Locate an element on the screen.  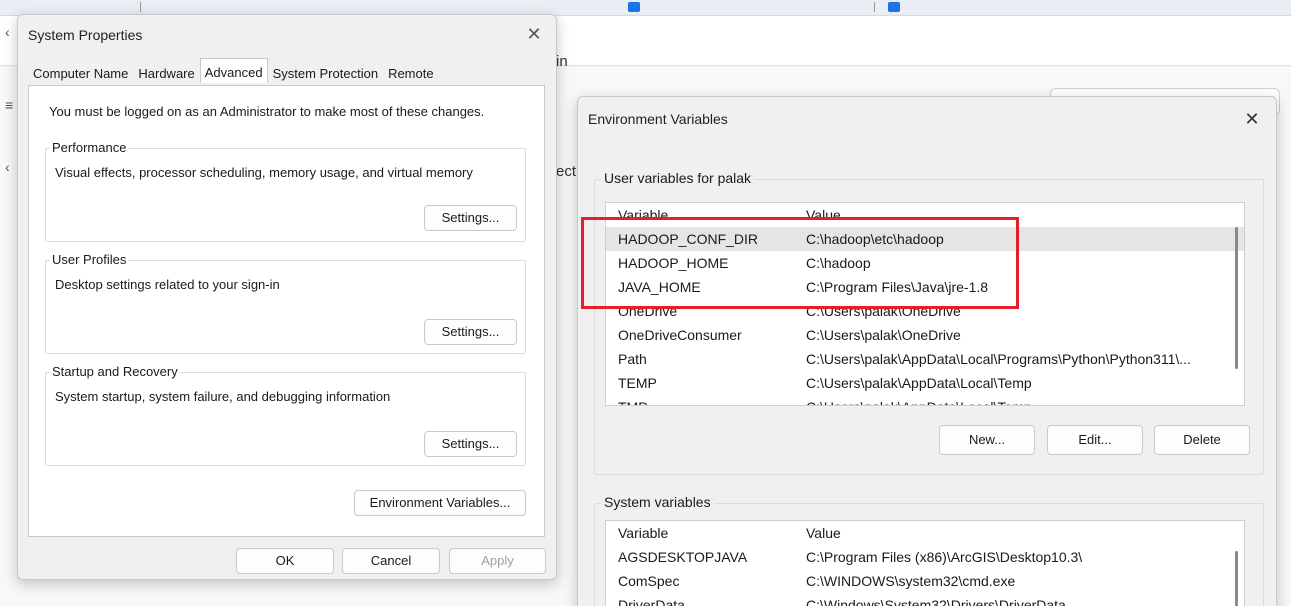
variable-value: C:\hadoop is located at coordinates (838, 263).